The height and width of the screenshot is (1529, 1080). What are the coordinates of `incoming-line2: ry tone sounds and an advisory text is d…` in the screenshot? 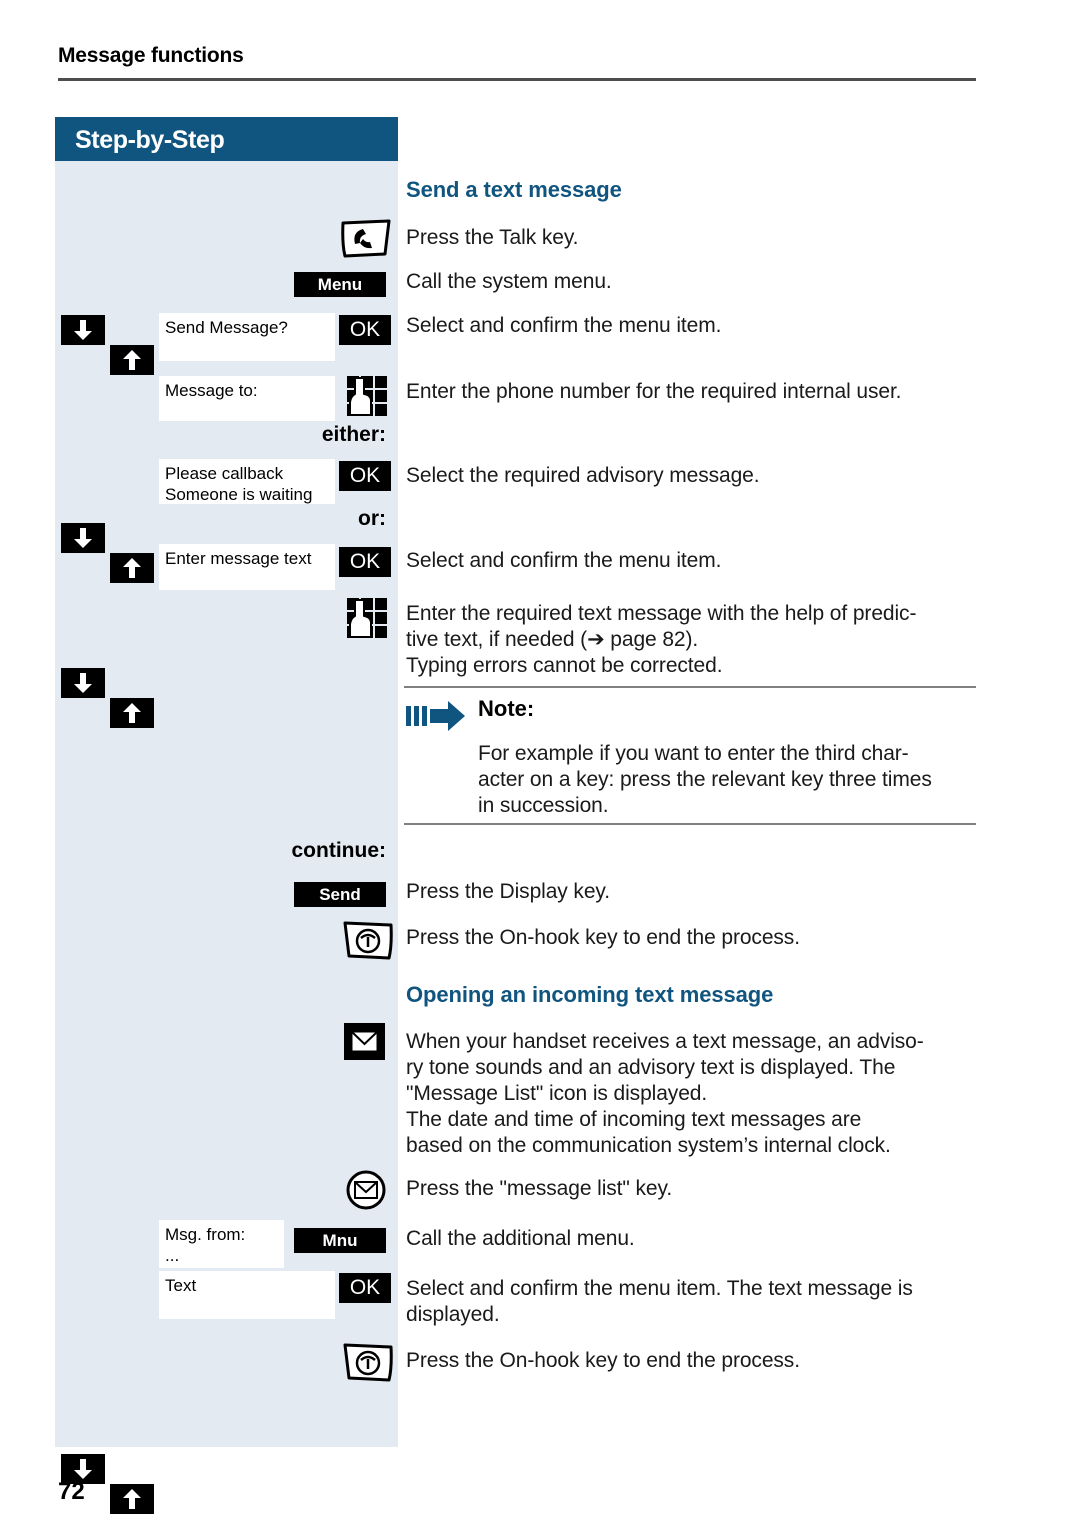 It's located at (651, 1067).